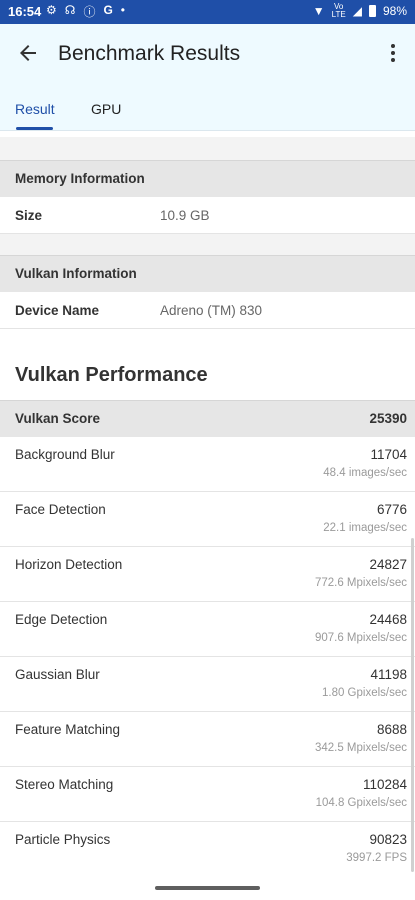 This screenshot has width=415, height=900. What do you see at coordinates (185, 215) in the screenshot?
I see `memory-size-value: 10.9 GB` at bounding box center [185, 215].